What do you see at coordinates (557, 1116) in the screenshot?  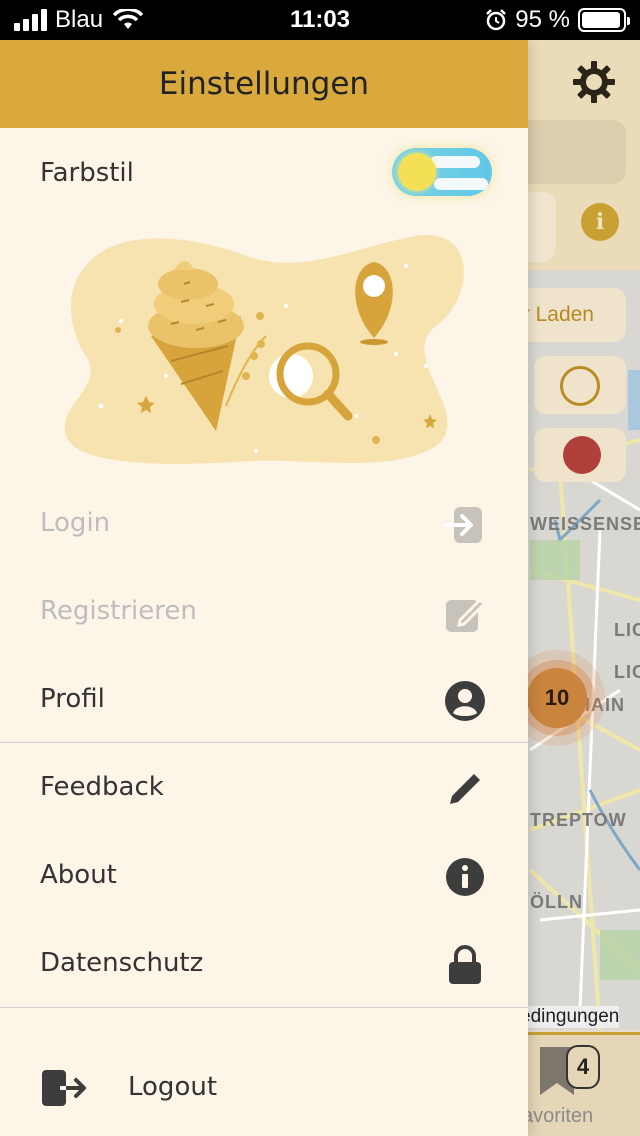 I see `tab-favorites-label: avoriten` at bounding box center [557, 1116].